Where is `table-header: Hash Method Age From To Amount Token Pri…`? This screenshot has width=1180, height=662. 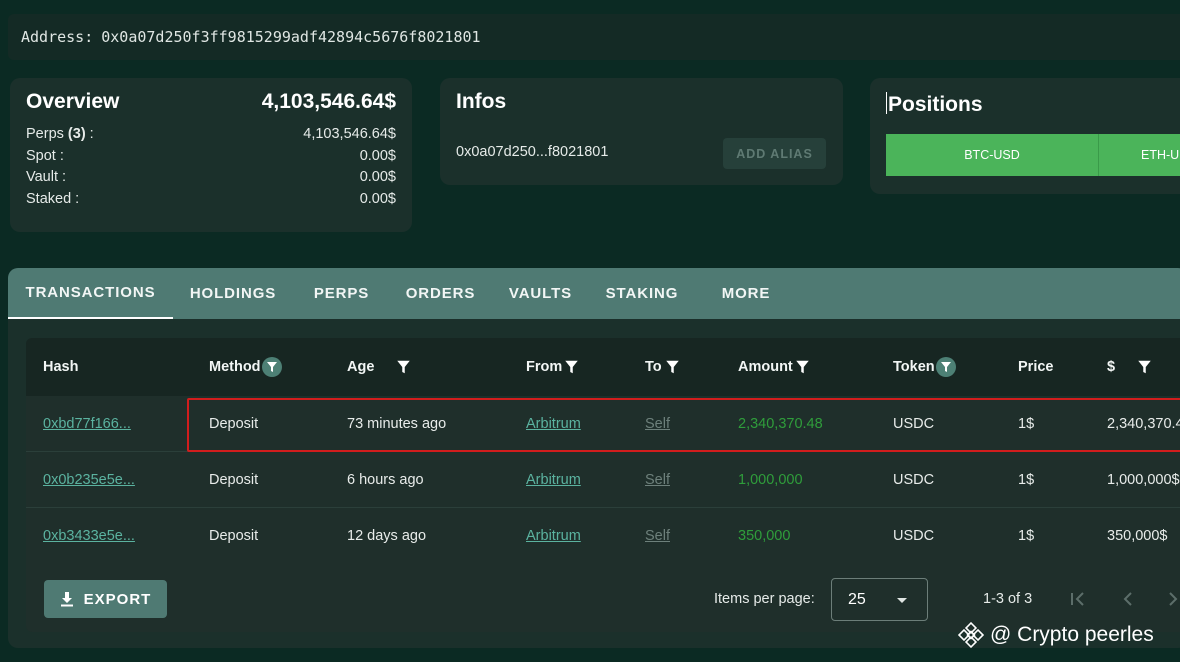
table-header: Hash Method Age From To Amount Token Pri… is located at coordinates (603, 367).